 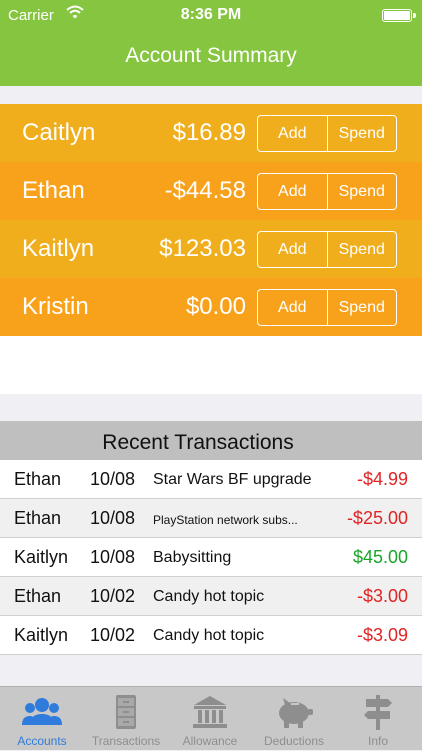 I want to click on tab-deductions: Deductions, so click(x=294, y=719).